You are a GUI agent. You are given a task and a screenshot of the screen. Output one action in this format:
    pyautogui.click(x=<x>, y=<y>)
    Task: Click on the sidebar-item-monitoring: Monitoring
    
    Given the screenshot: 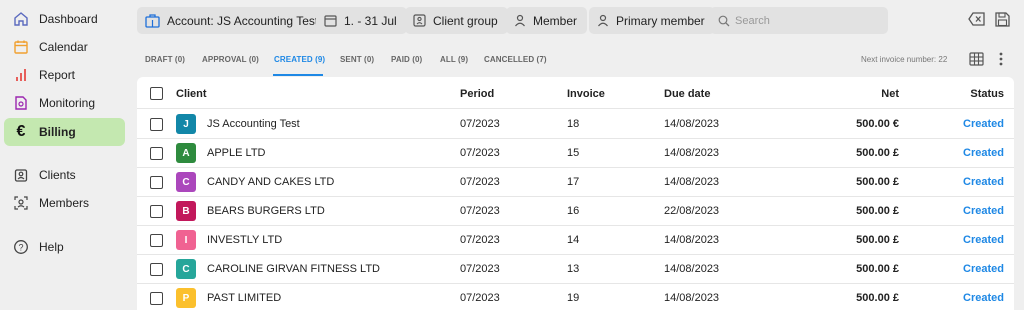 What is the action you would take?
    pyautogui.click(x=64, y=103)
    